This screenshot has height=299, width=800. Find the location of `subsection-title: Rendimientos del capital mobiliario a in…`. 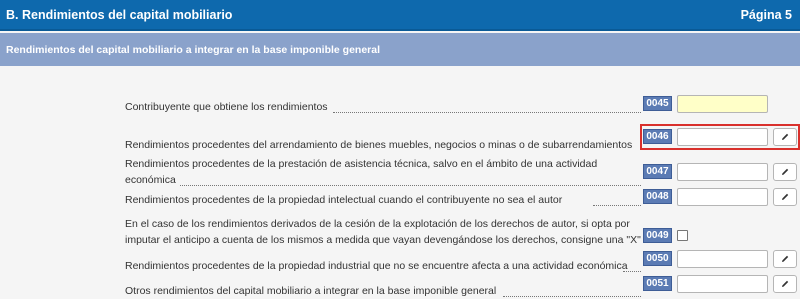

subsection-title: Rendimientos del capital mobiliario a in… is located at coordinates (193, 49).